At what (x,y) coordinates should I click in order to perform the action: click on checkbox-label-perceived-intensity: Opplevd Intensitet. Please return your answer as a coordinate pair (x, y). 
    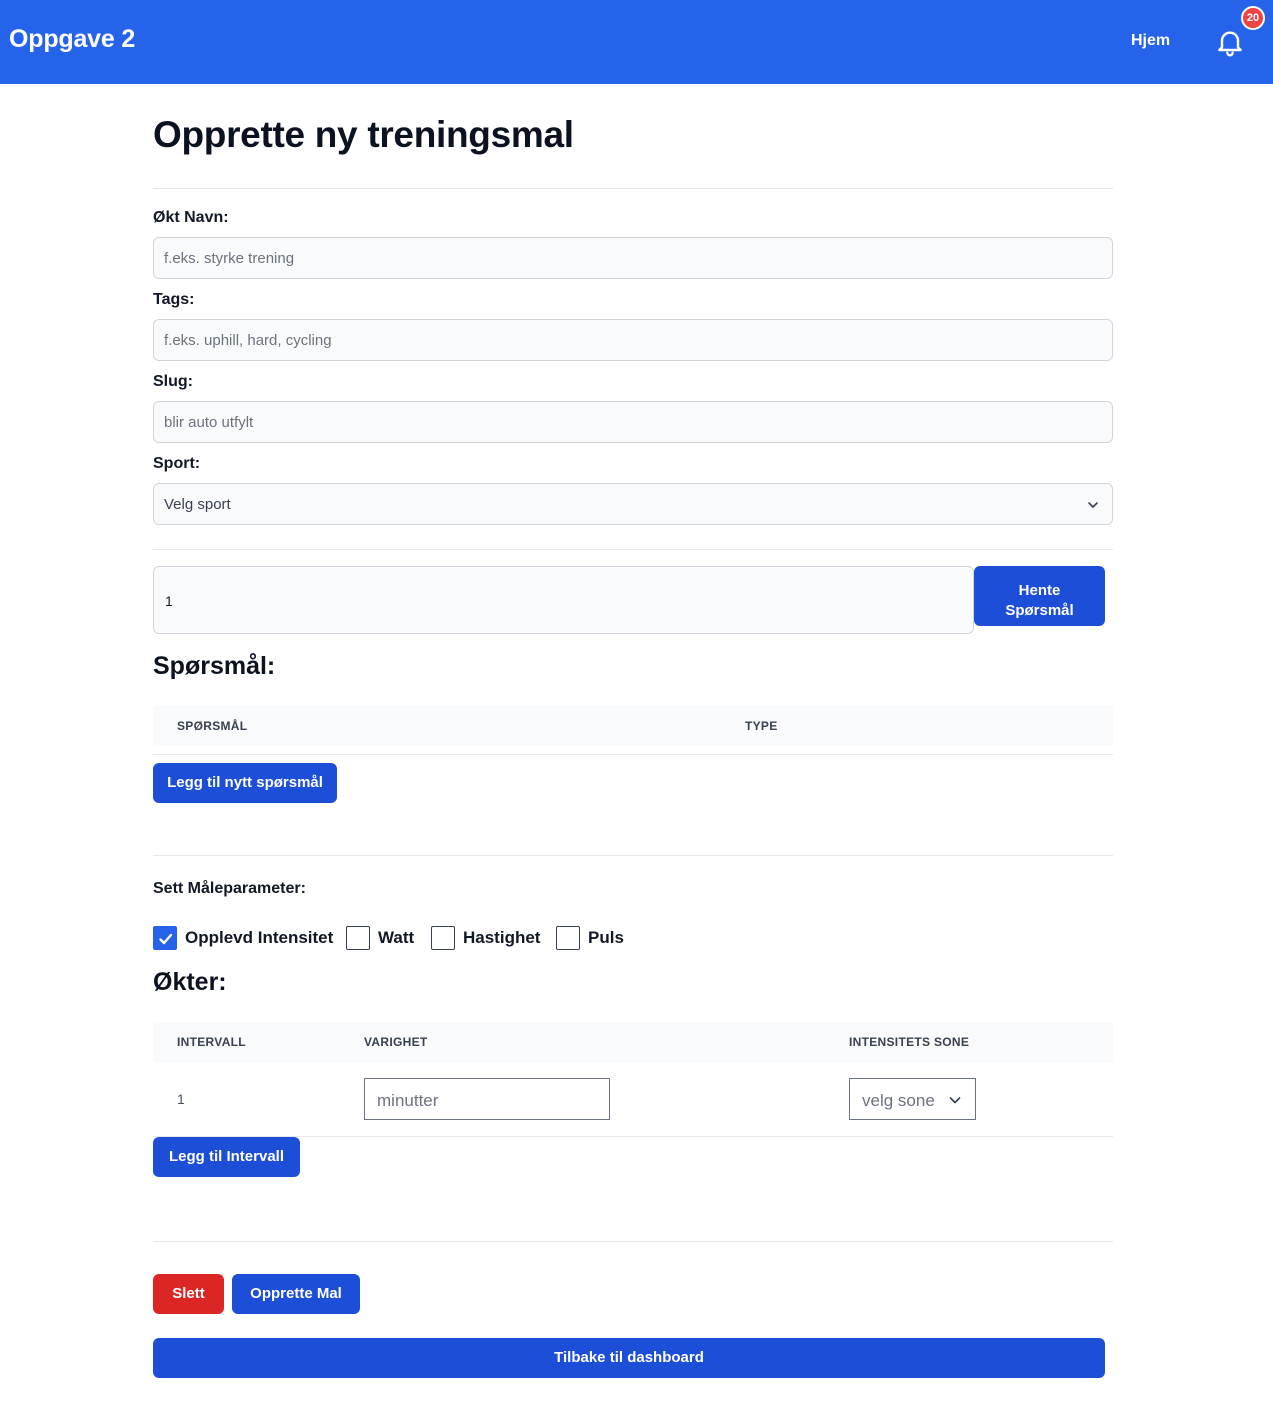
    Looking at the image, I should click on (259, 937).